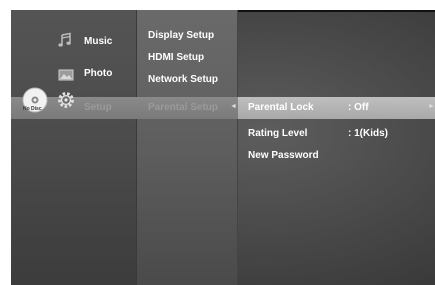 This screenshot has height=285, width=435. I want to click on submenu-item-hdmi-setup: HDMI Setup, so click(176, 57).